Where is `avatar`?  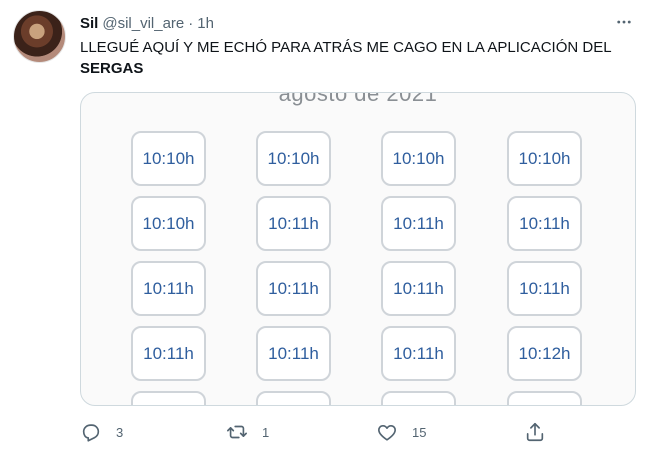 avatar is located at coordinates (39, 36).